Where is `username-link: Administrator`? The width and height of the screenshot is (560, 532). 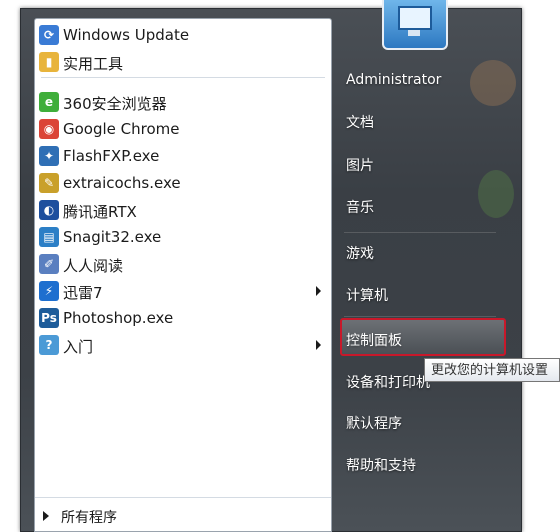 username-link: Administrator is located at coordinates (393, 80).